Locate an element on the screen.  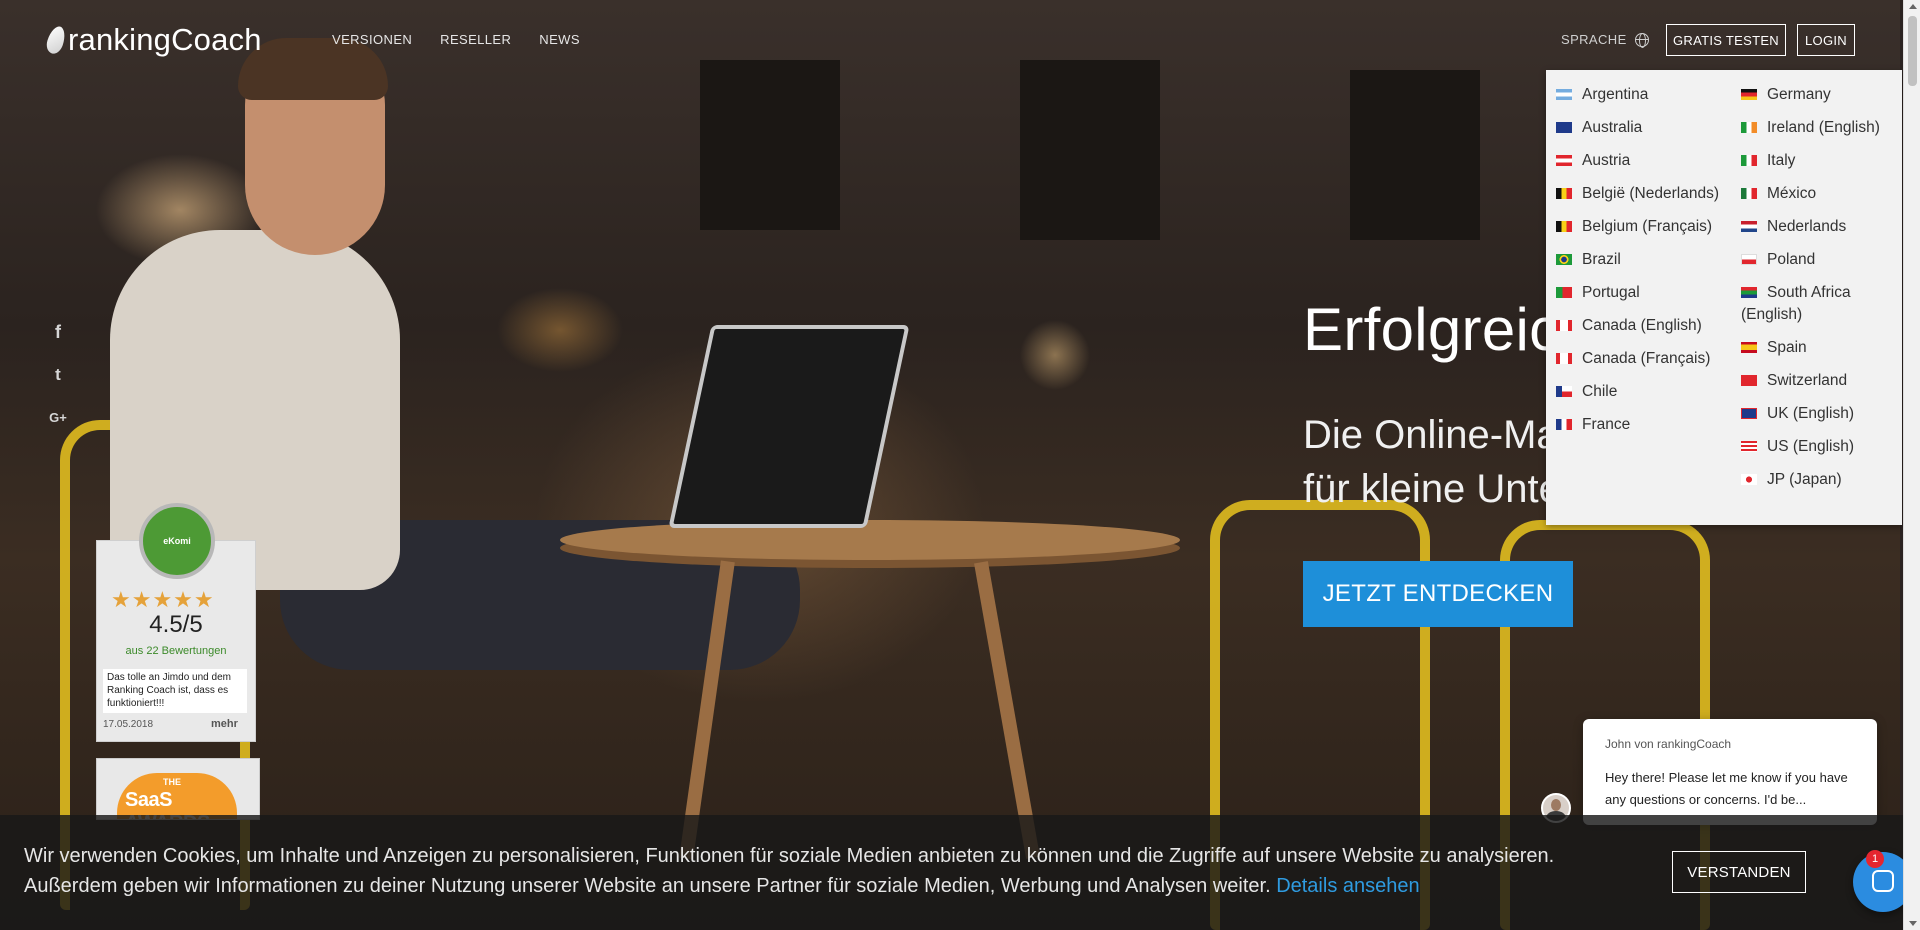
rating-score: 4.5/5 is located at coordinates (176, 624).